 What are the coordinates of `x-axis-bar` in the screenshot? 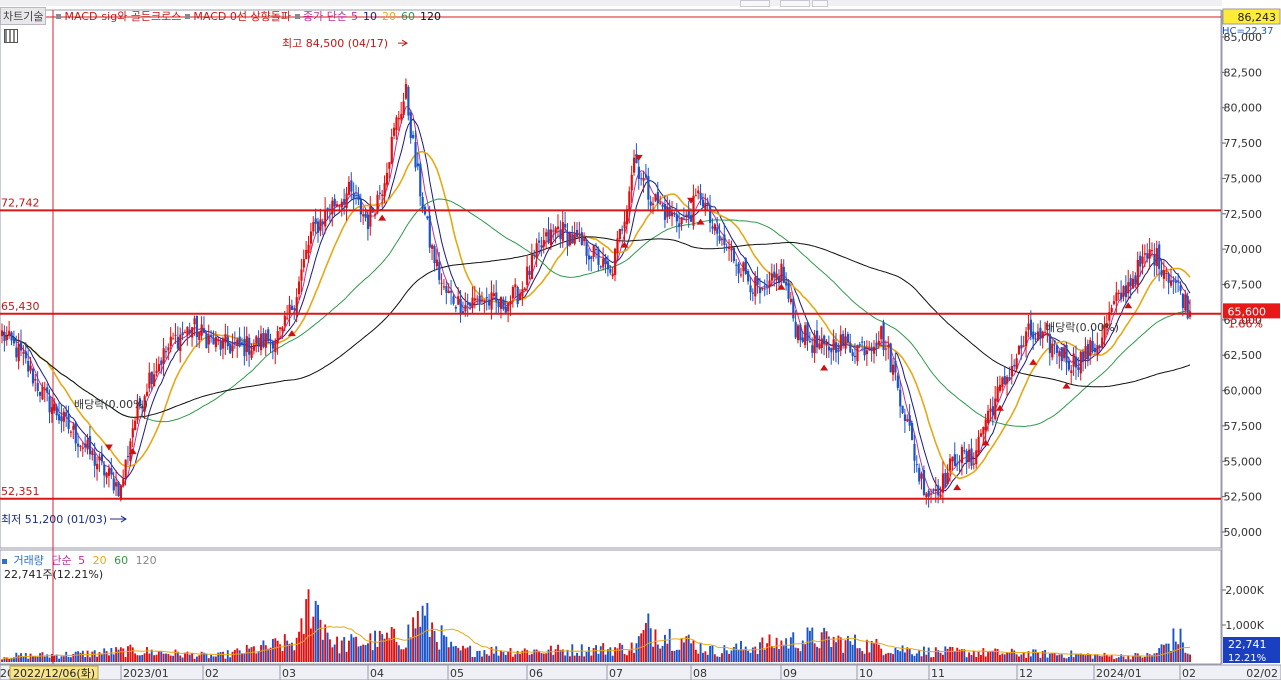 It's located at (640, 672).